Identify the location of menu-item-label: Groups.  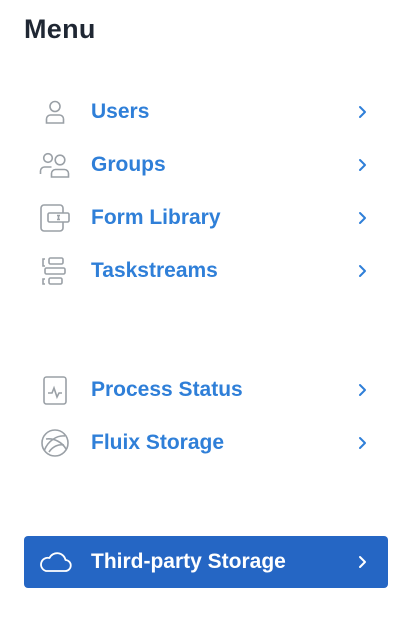
(128, 164).